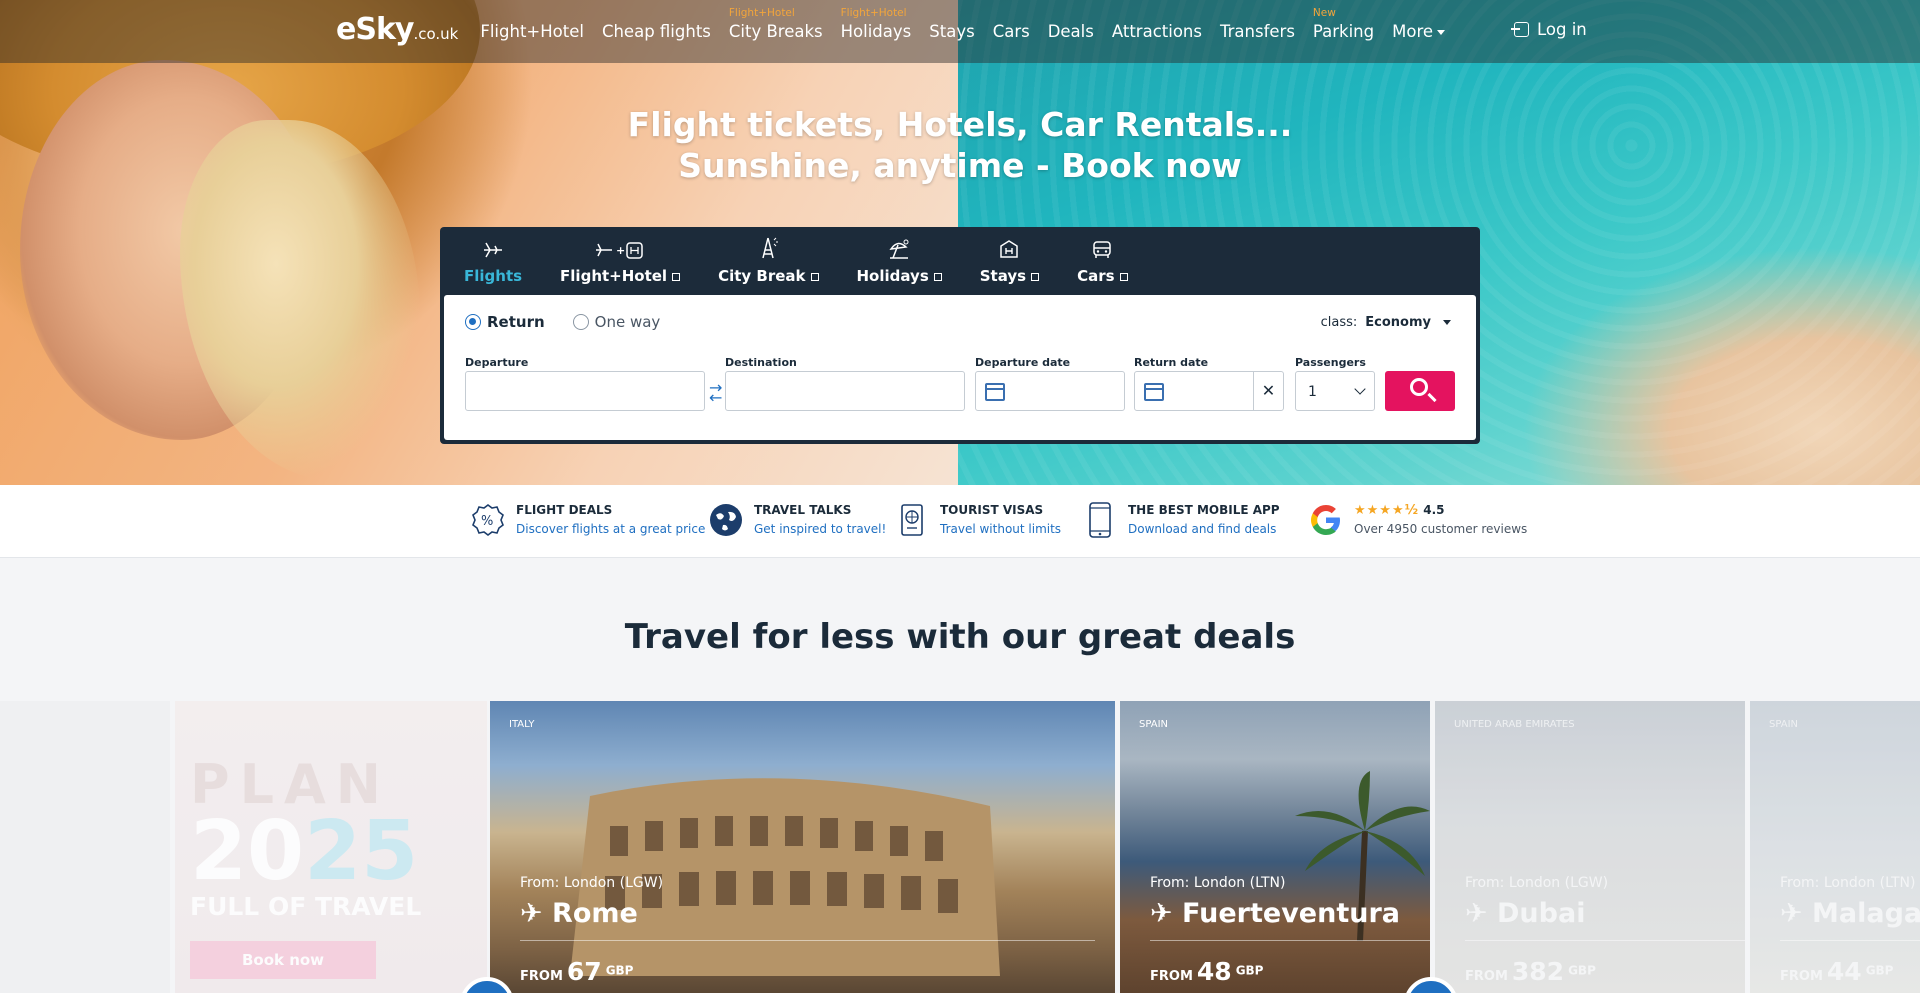 Image resolution: width=1920 pixels, height=993 pixels. I want to click on tab-label: Stays, so click(1009, 276).